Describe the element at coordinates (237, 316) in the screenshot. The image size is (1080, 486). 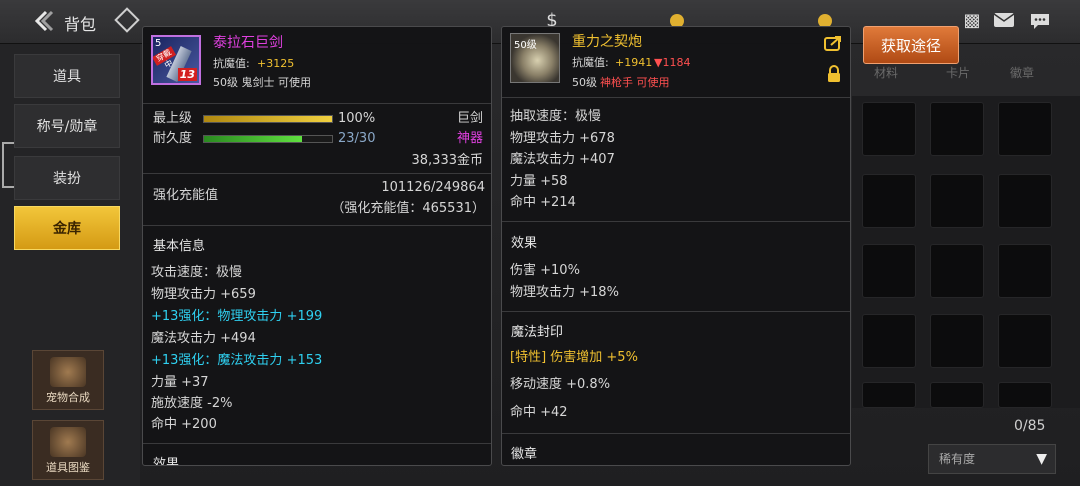
I see `stat-enhance-physical: +13强化：物理攻击力 +199` at that location.